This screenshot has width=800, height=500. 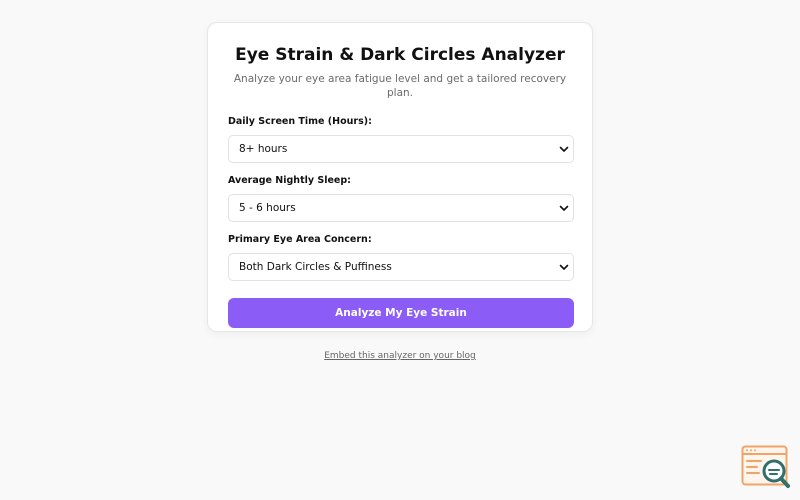 I want to click on embed-link-container: Embed this analyzer on your blog, so click(x=400, y=356).